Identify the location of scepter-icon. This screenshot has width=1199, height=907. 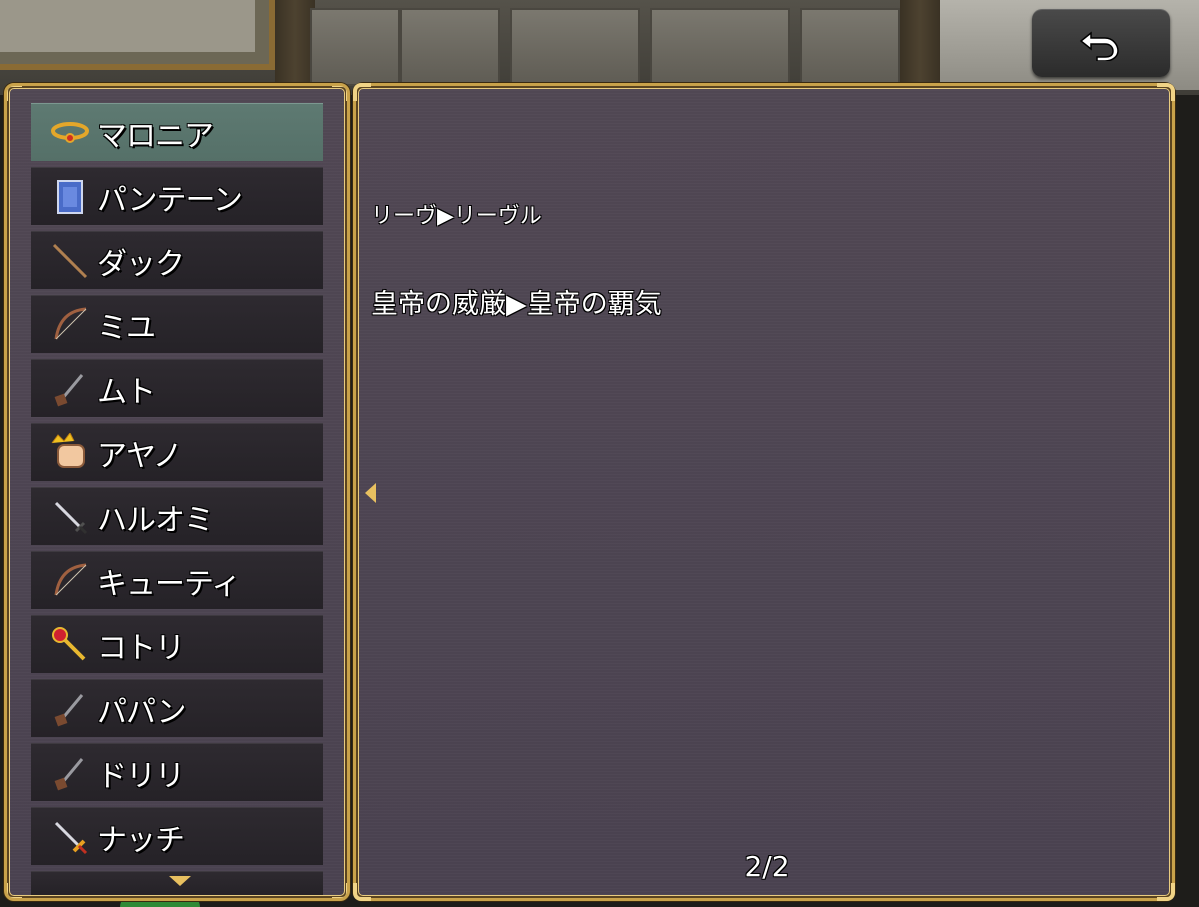
(70, 645).